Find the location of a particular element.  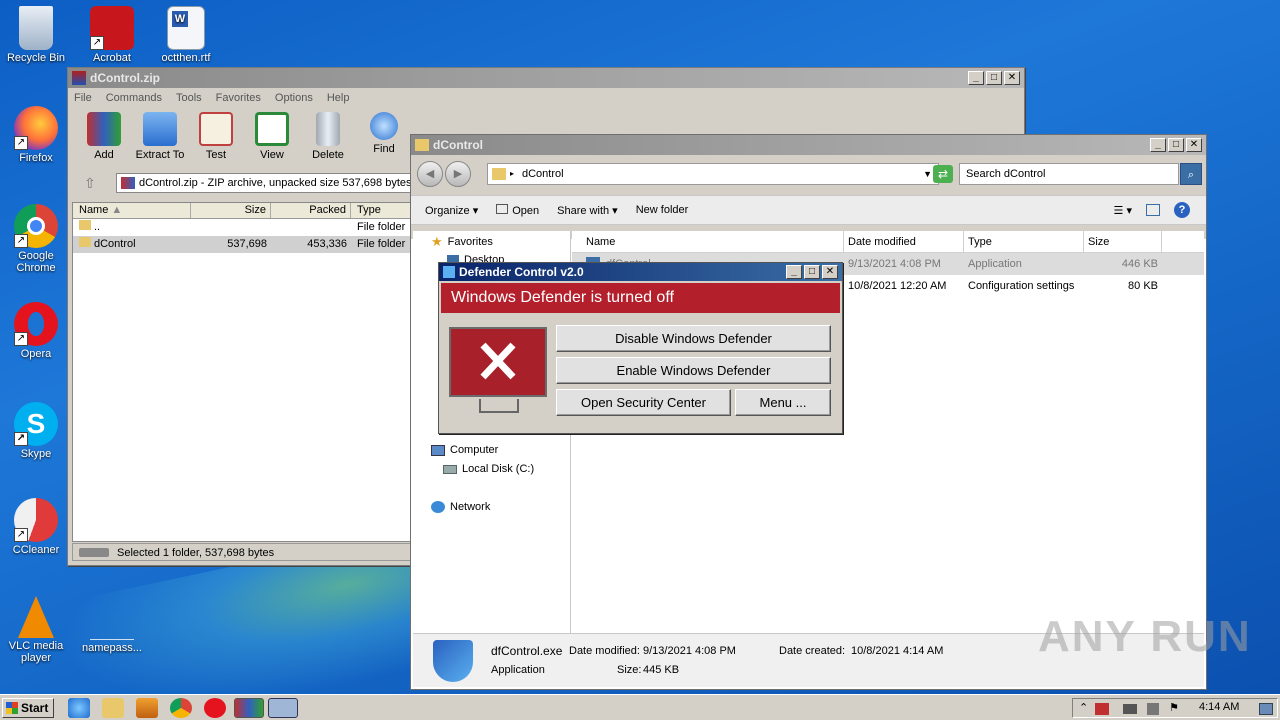

ccleaner-icon: ↗ is located at coordinates (36, 520).